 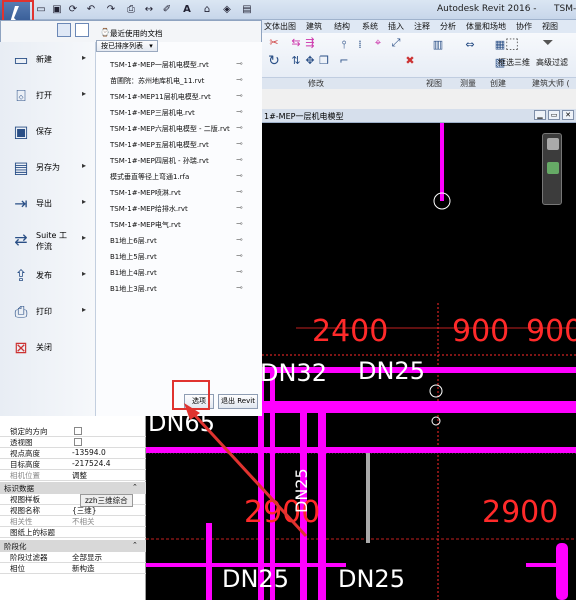 What do you see at coordinates (179, 209) in the screenshot?
I see `recent-file-item: TSM-1#-MEP给排水.rvt ⊸` at bounding box center [179, 209].